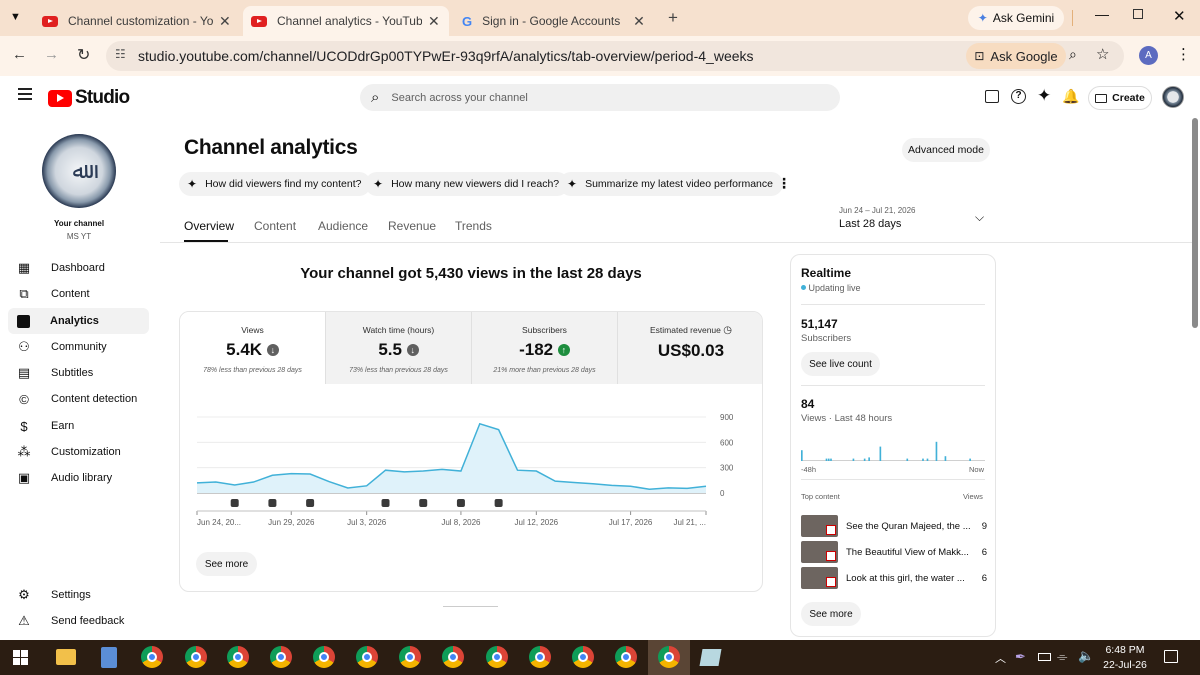 This screenshot has height=675, width=1200. I want to click on feedback-bubble-icon, so click(992, 96).